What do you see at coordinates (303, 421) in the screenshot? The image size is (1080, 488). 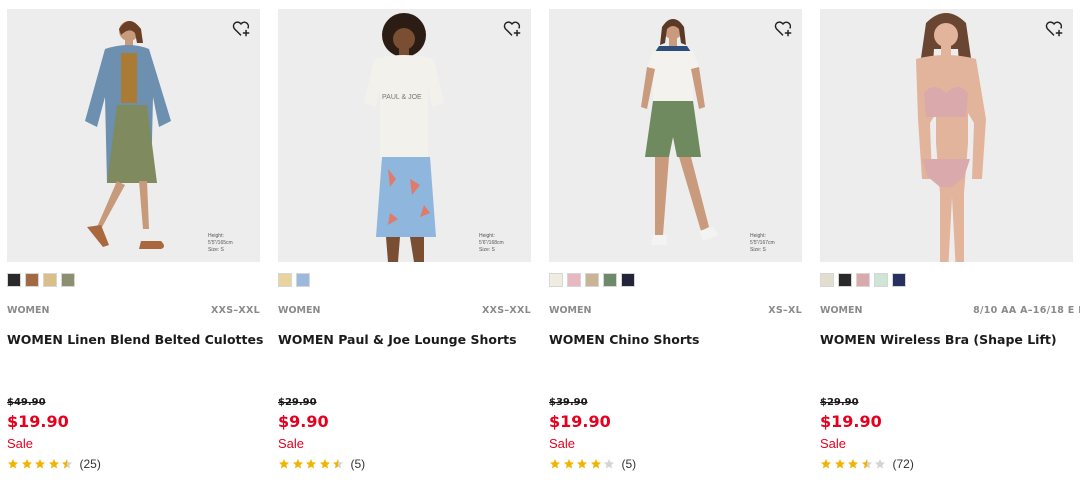 I see `sale-price: $9.90` at bounding box center [303, 421].